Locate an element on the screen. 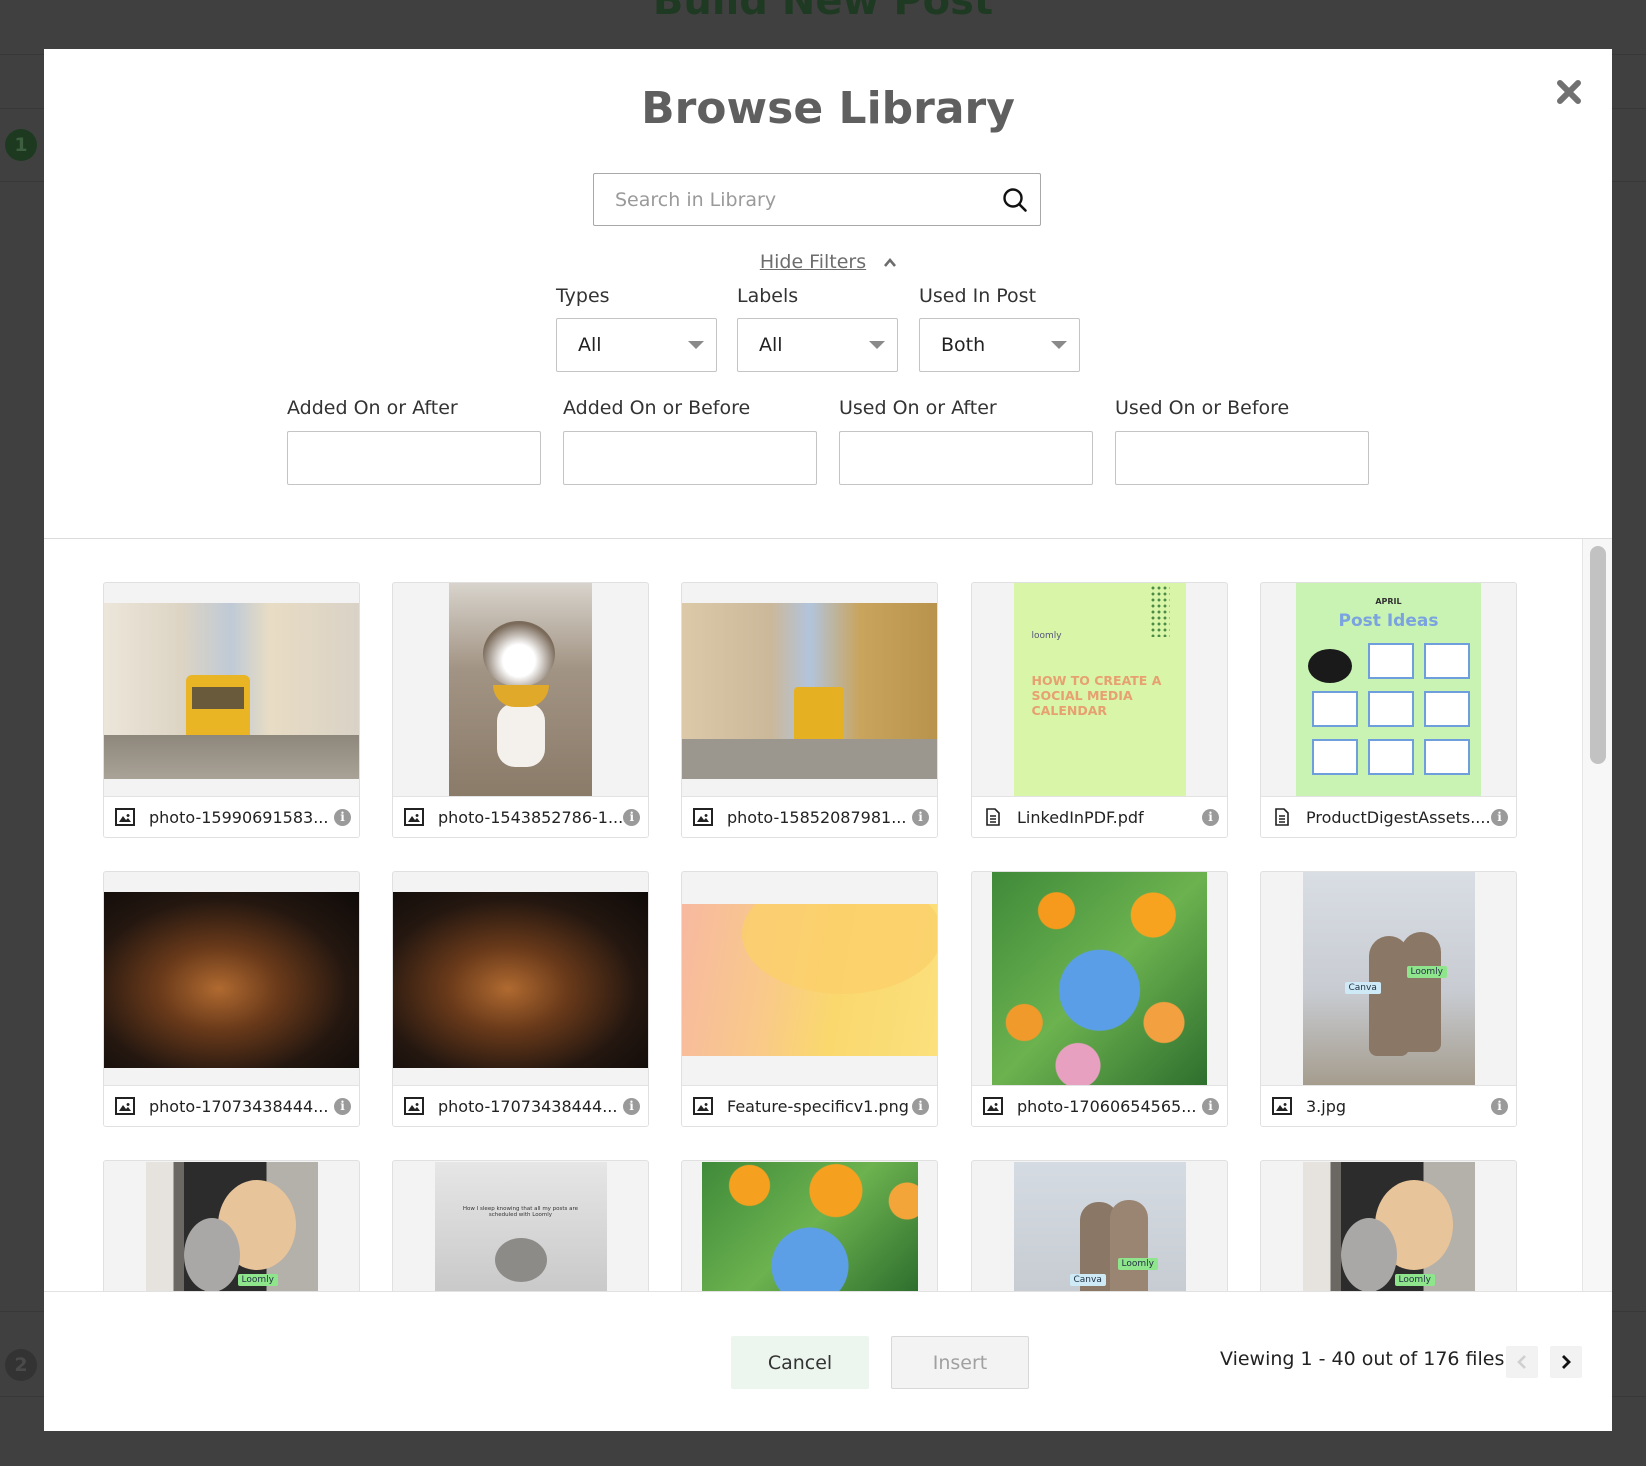  cancel-button: Cancel is located at coordinates (800, 1362).